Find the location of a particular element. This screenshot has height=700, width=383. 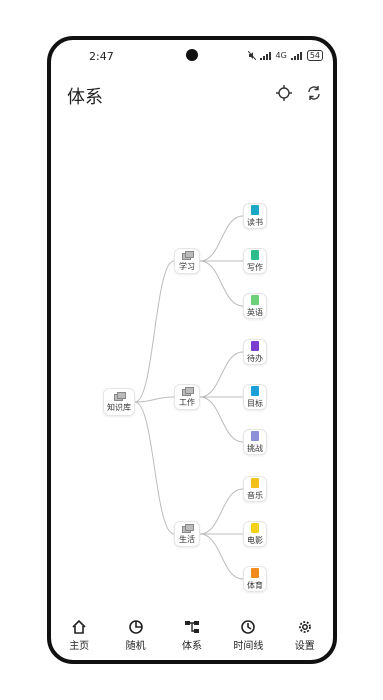

refresh-button is located at coordinates (314, 93).